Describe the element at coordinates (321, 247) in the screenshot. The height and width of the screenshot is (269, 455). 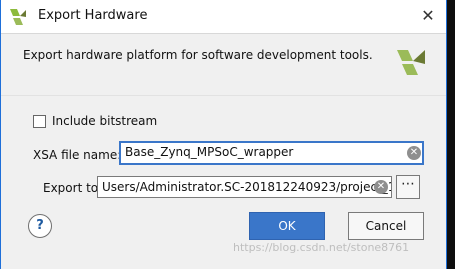
I see `watermark: https://blog.csdn.net/stone8761` at that location.